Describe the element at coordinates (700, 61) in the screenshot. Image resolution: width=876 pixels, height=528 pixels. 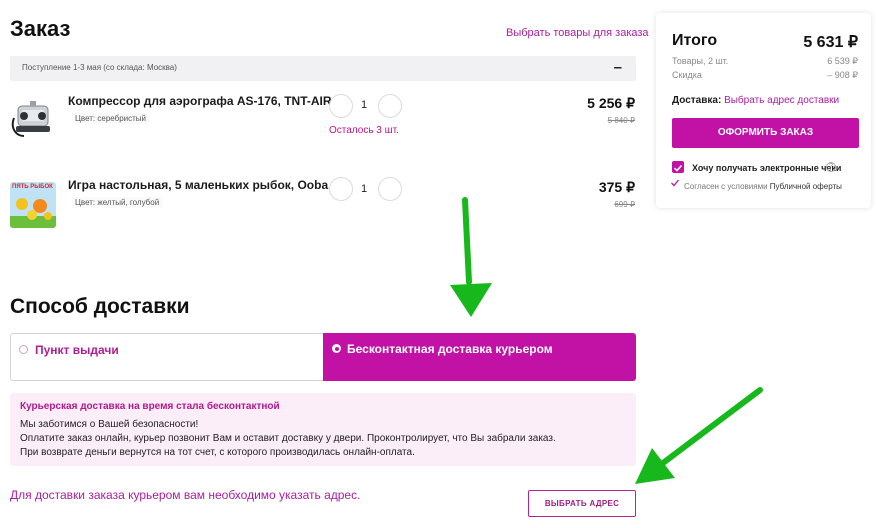
I see `goods-count-label: Товары, 2 шт.` at that location.